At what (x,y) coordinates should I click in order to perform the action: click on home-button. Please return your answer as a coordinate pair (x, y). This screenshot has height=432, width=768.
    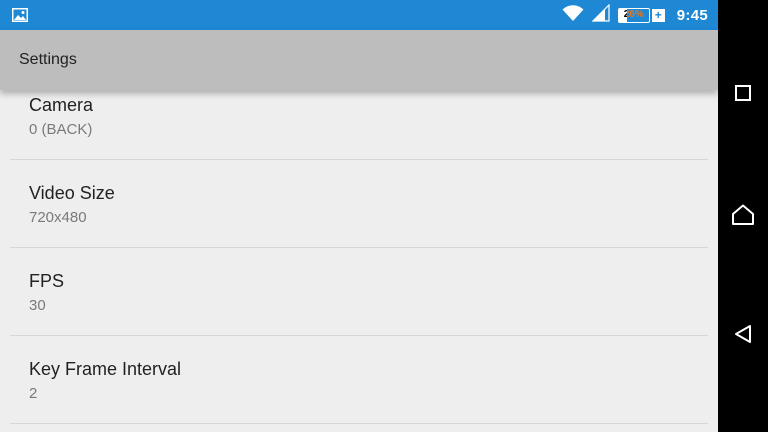
    Looking at the image, I should click on (743, 217).